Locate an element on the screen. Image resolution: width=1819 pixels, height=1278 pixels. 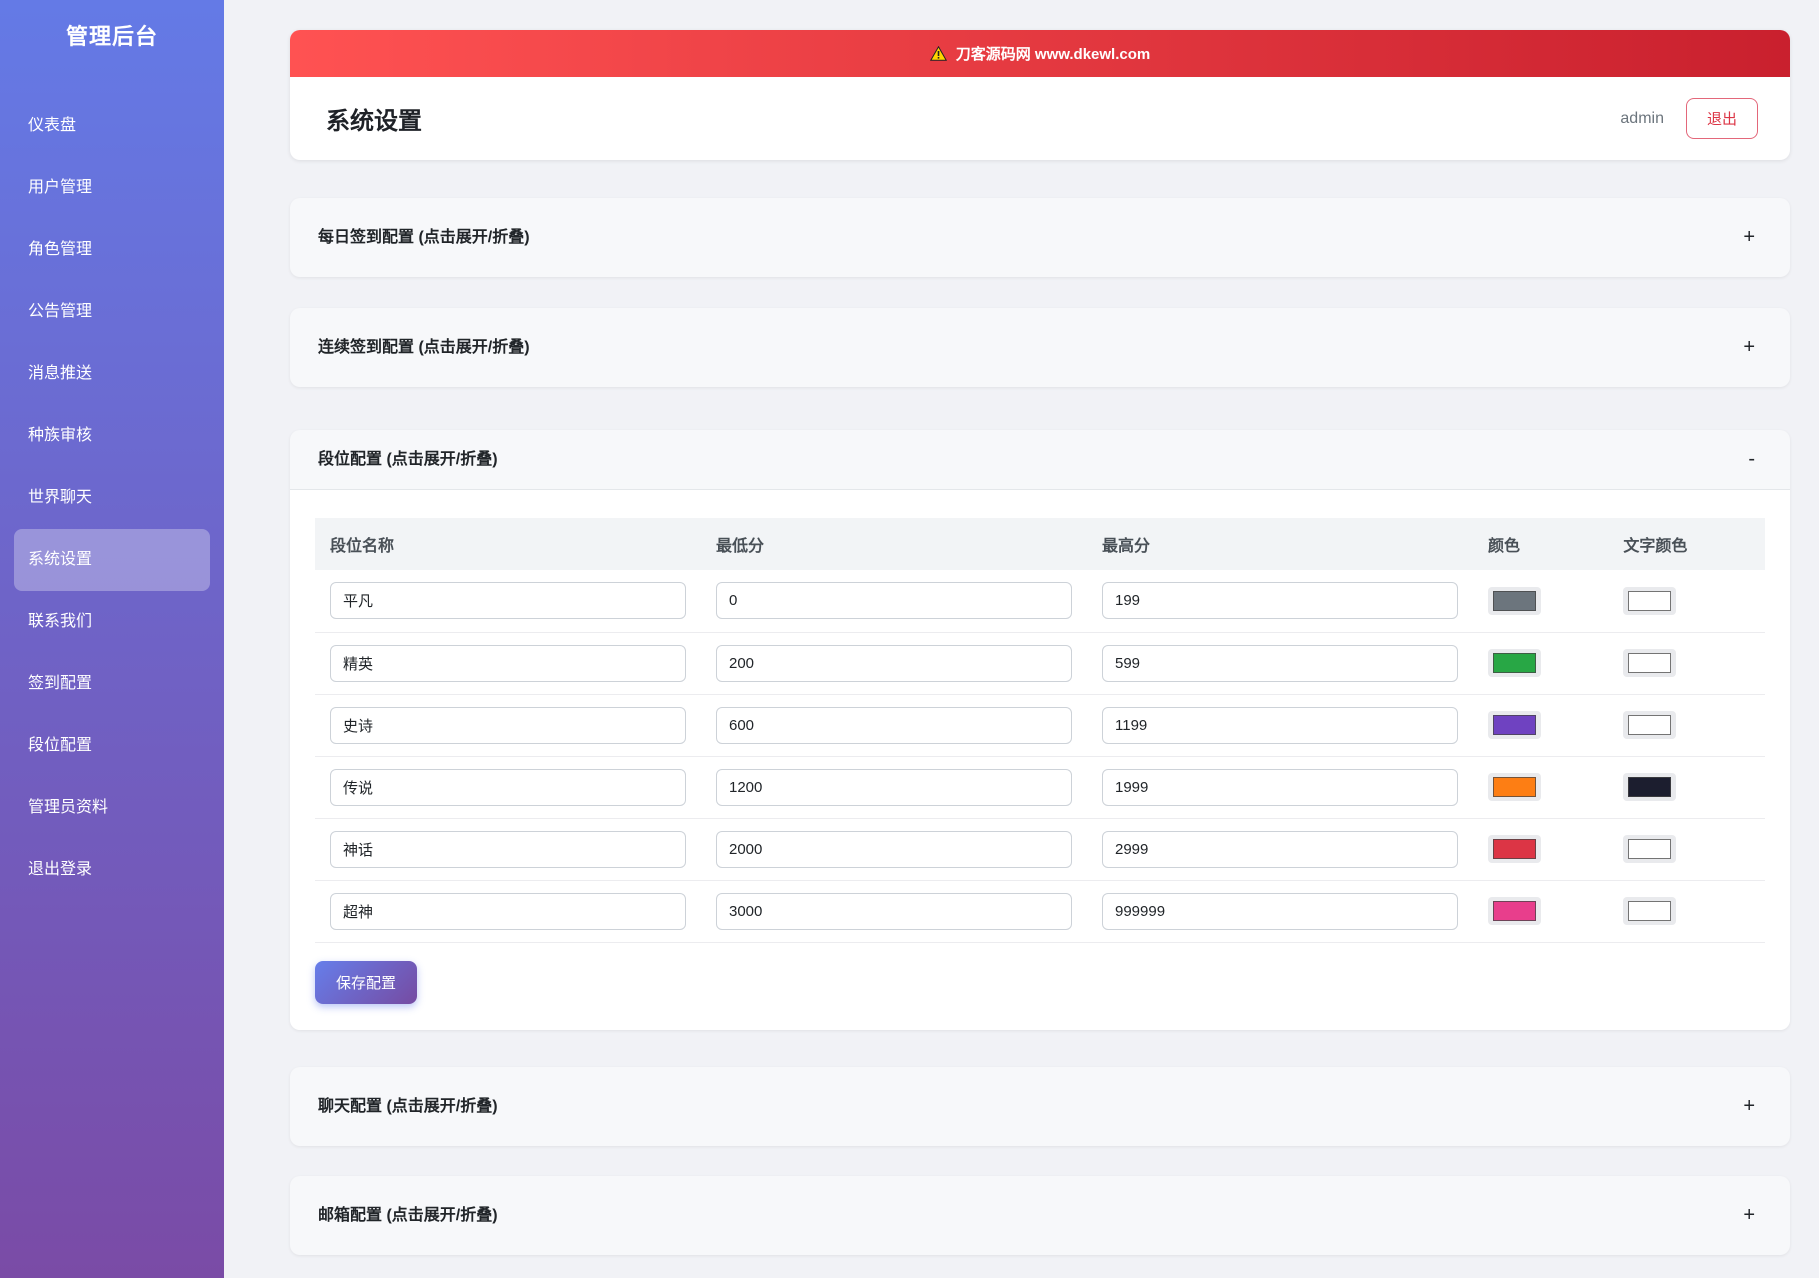
notice-banner: 刀客源码网 www.dkewl.com is located at coordinates (1040, 53).